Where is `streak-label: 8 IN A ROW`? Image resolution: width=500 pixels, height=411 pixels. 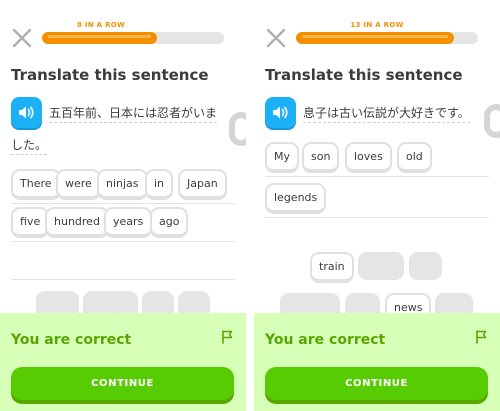 streak-label: 8 IN A ROW is located at coordinates (101, 25).